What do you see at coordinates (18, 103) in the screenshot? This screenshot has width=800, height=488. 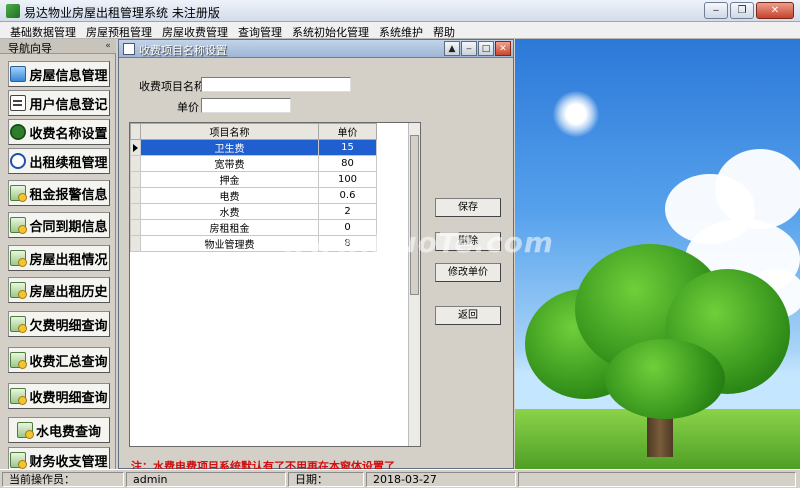 I see `id-card-icon` at bounding box center [18, 103].